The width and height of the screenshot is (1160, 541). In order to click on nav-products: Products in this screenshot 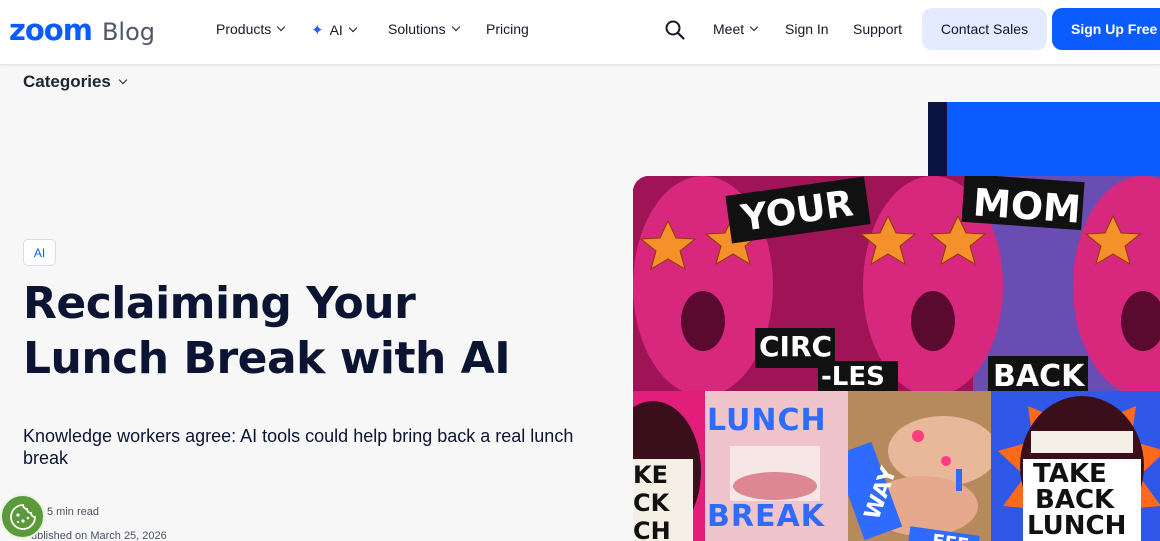, I will do `click(251, 29)`.